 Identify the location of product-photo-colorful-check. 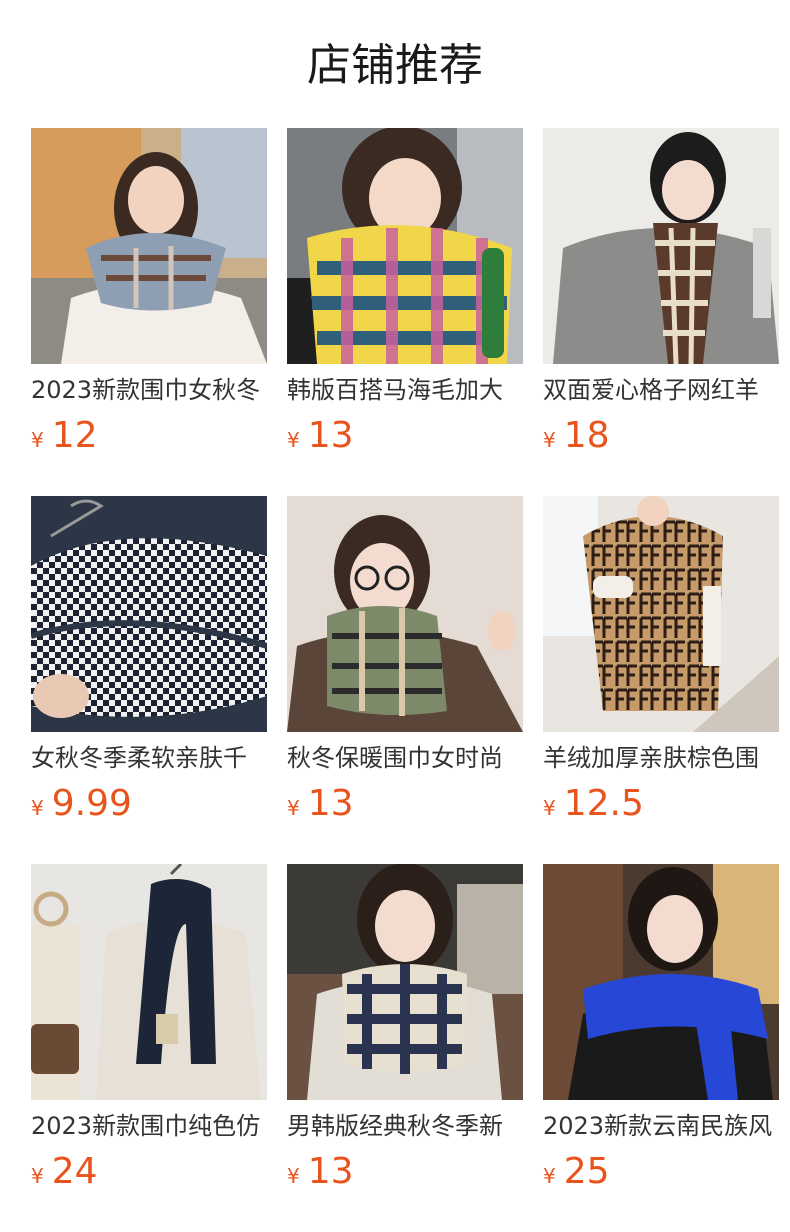
(405, 246).